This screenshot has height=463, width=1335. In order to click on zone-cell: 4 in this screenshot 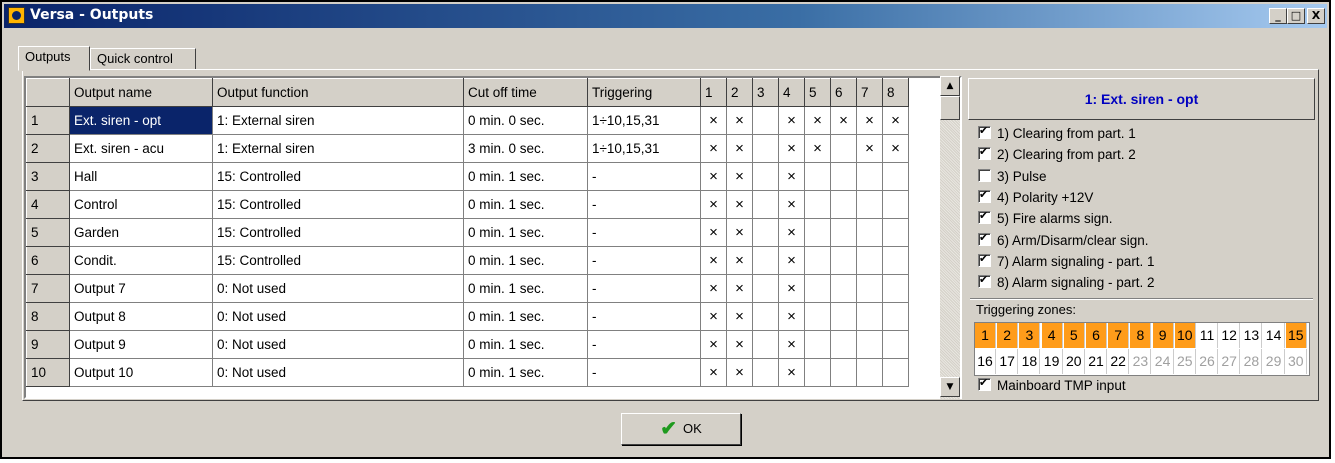, I will do `click(1052, 335)`.